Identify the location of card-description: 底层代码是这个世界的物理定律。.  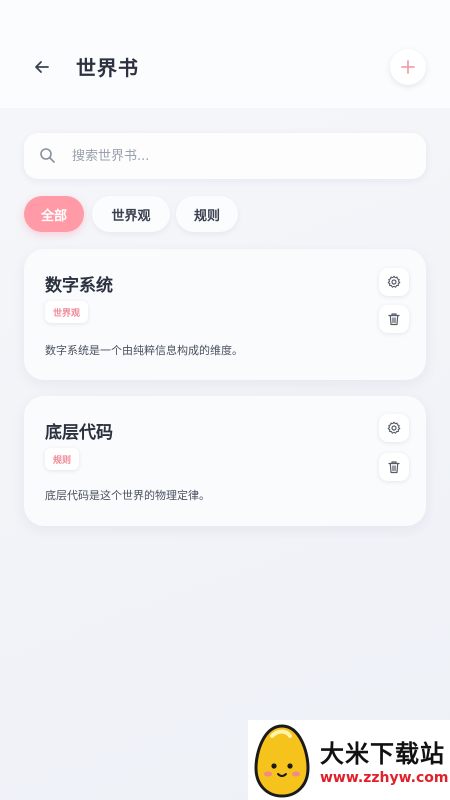
(127, 495).